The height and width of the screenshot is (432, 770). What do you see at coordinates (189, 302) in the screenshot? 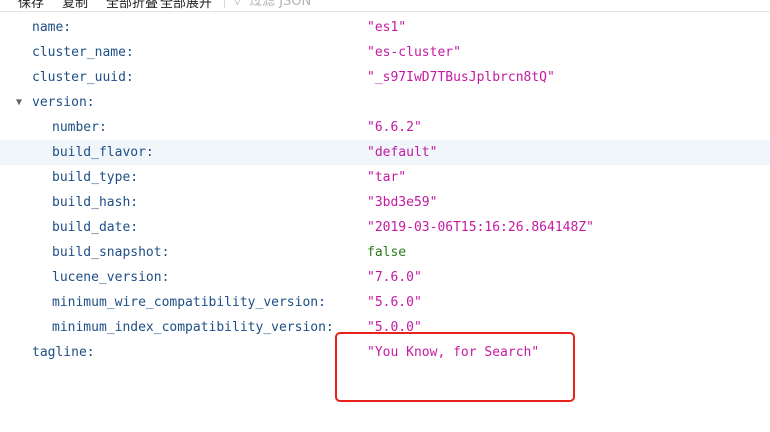
I see `json-key: minimum_wire_compatibility_version:` at bounding box center [189, 302].